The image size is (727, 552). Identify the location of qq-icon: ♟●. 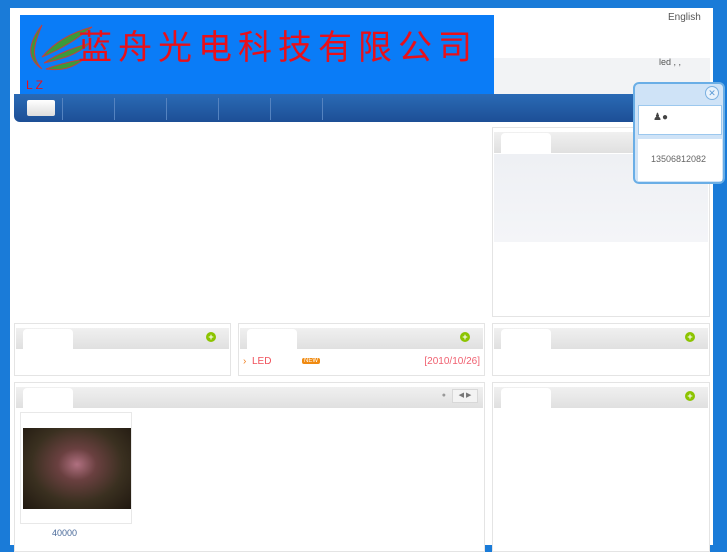
(660, 117).